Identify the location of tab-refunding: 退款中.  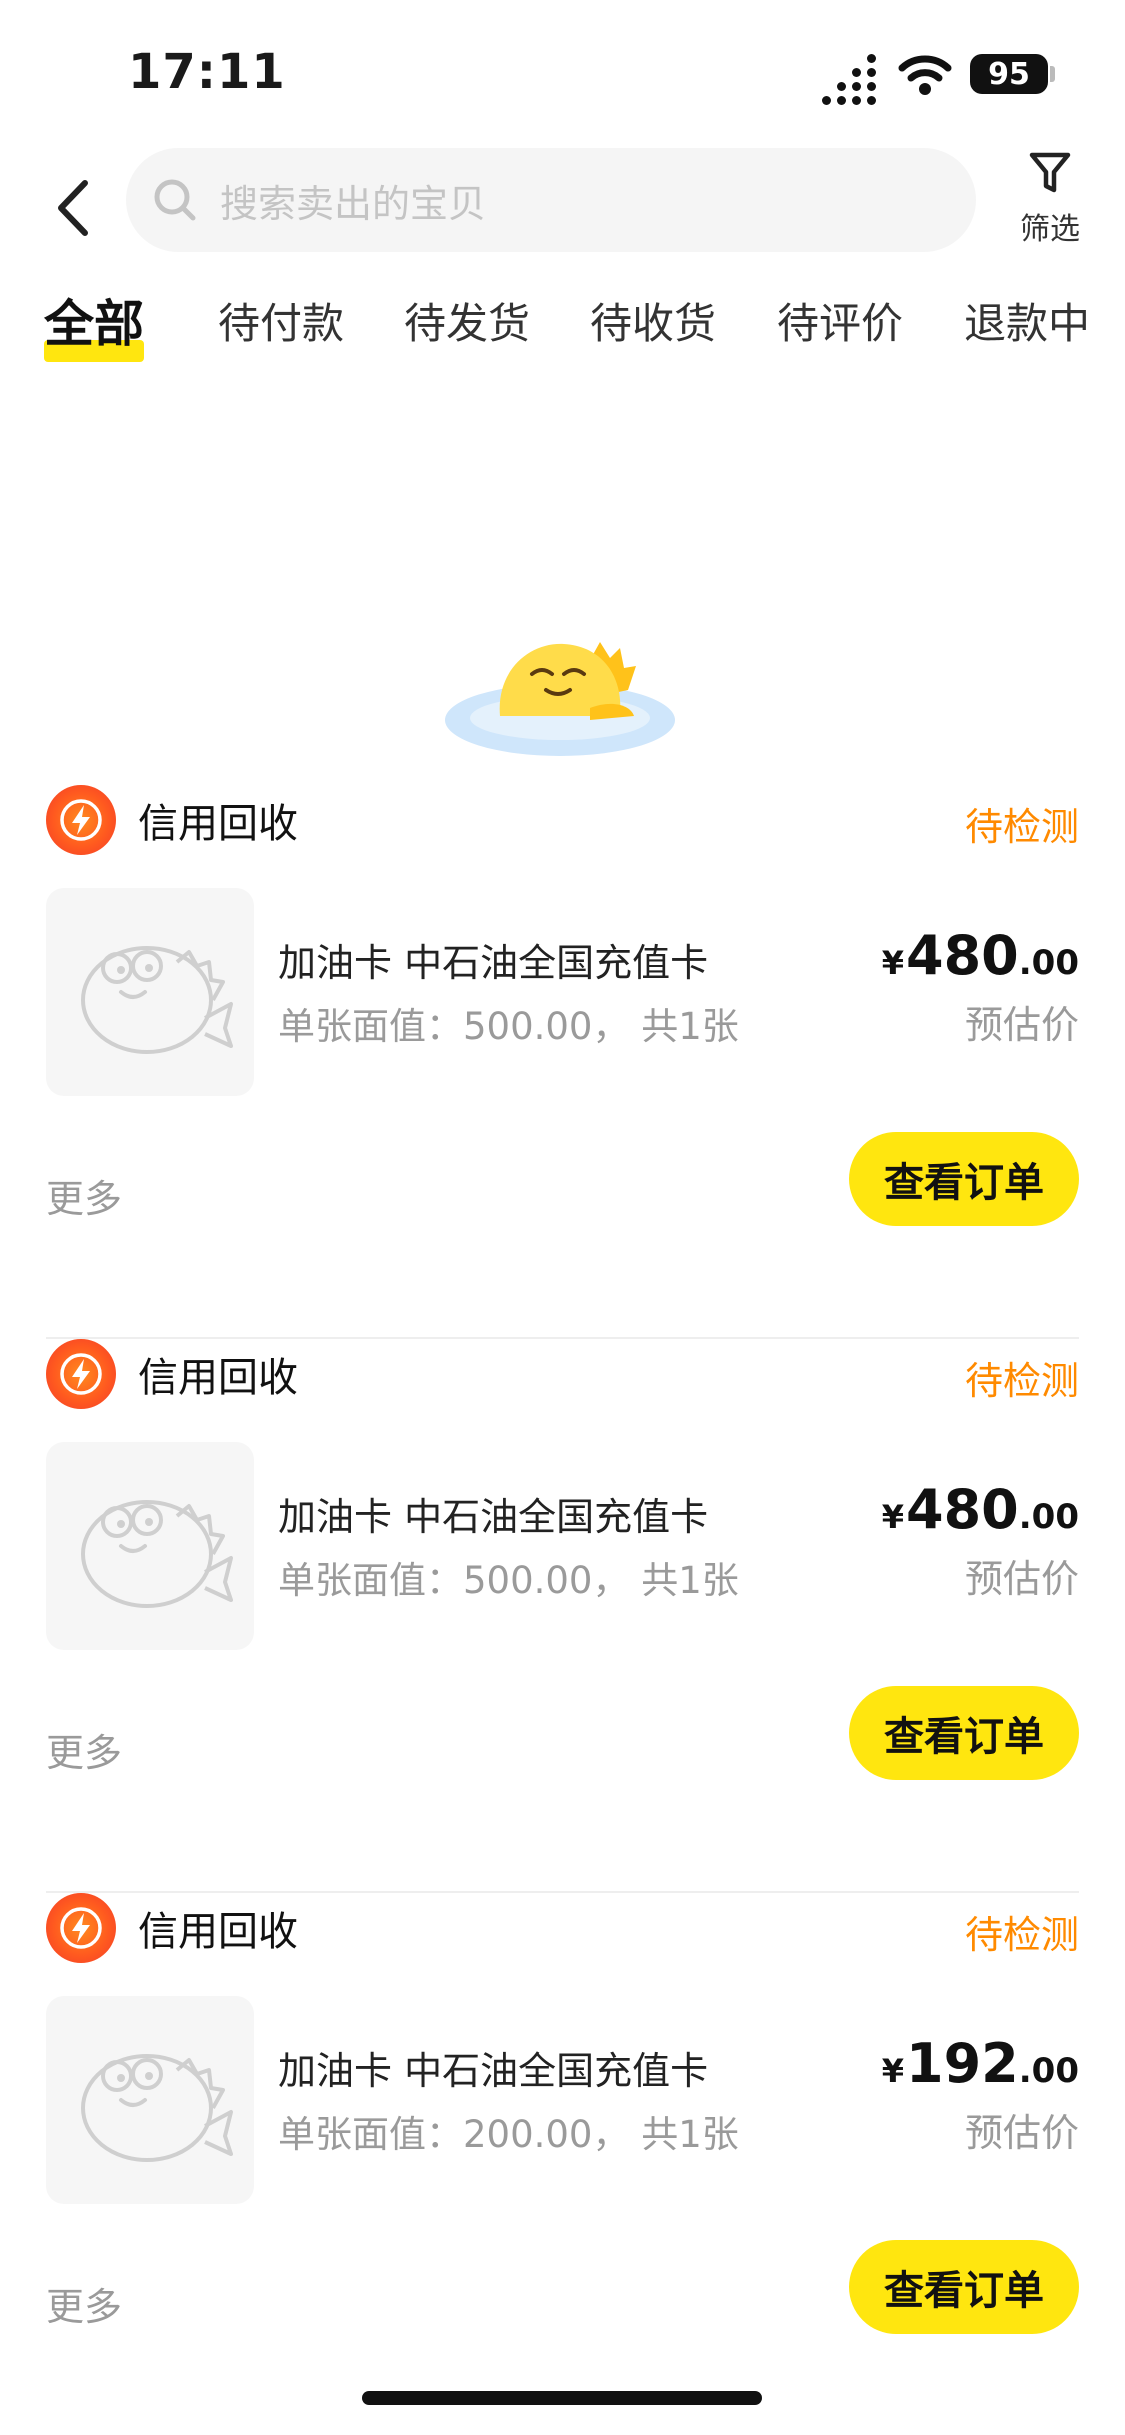
(1027, 320).